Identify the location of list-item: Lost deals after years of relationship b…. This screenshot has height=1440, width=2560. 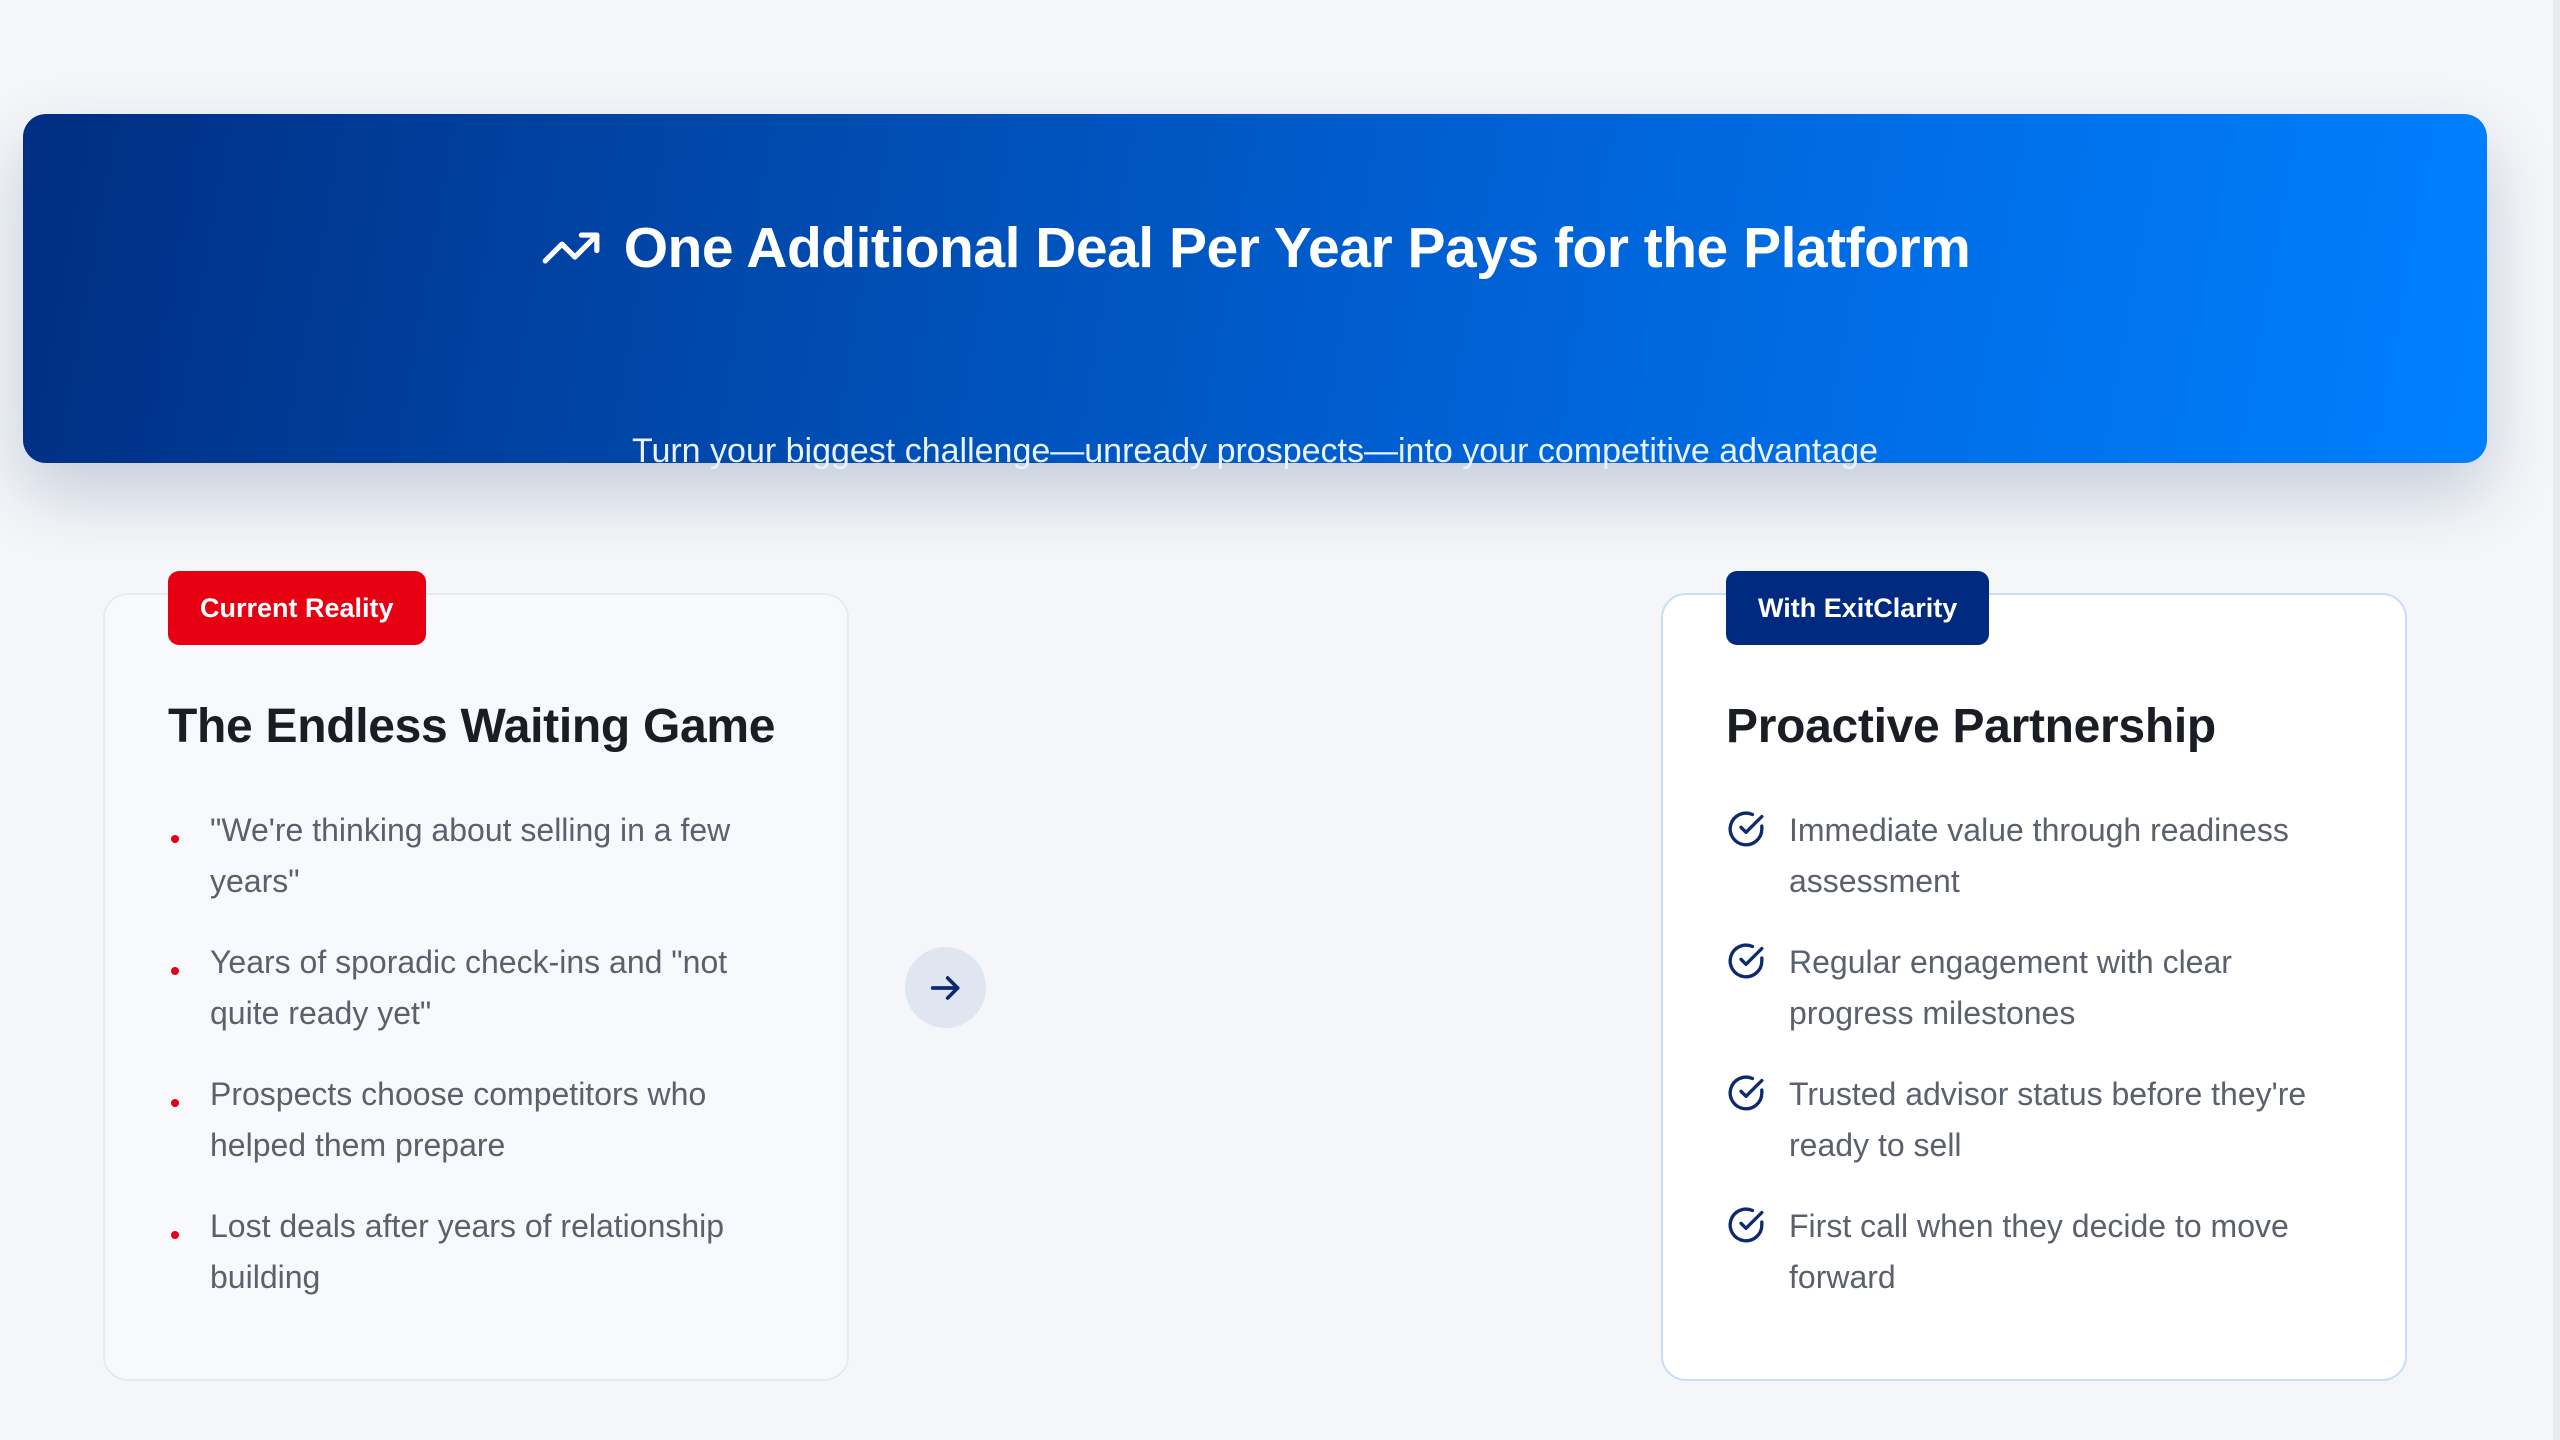
(478, 1252).